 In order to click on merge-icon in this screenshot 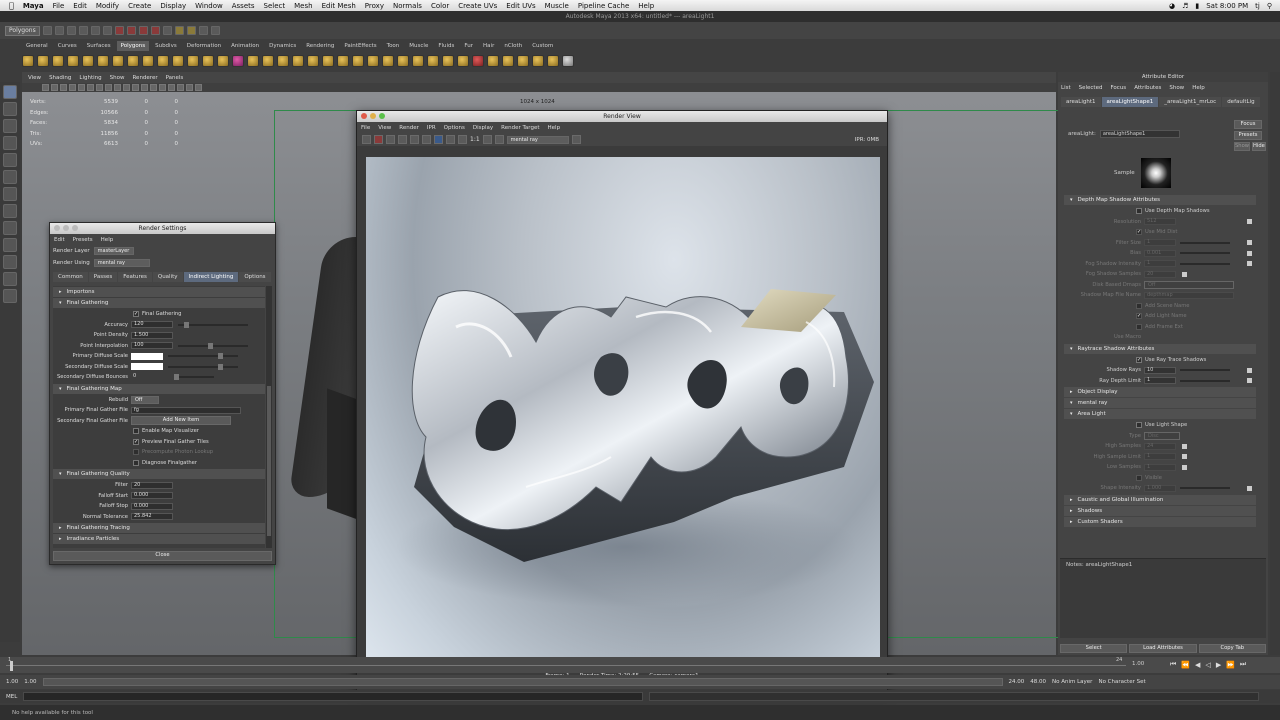, I will do `click(448, 61)`.